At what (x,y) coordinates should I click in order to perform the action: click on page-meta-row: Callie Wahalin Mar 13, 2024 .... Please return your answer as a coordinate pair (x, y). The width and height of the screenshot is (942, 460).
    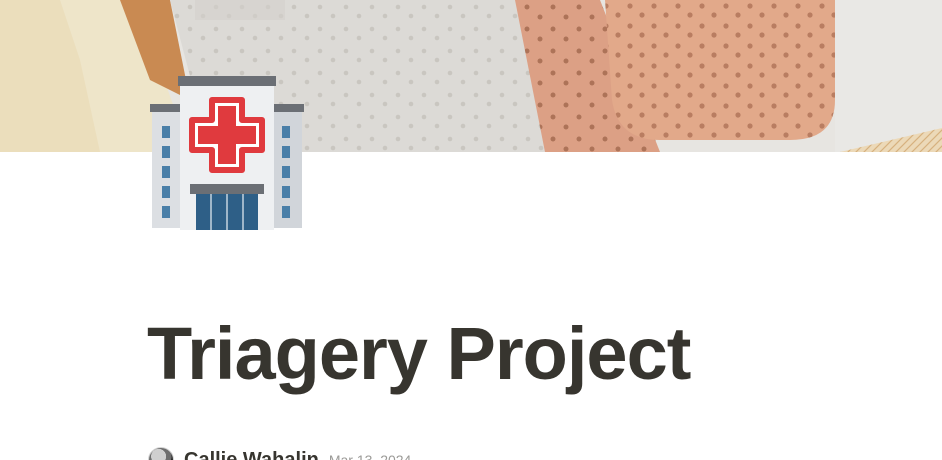
    Looking at the image, I should click on (287, 453).